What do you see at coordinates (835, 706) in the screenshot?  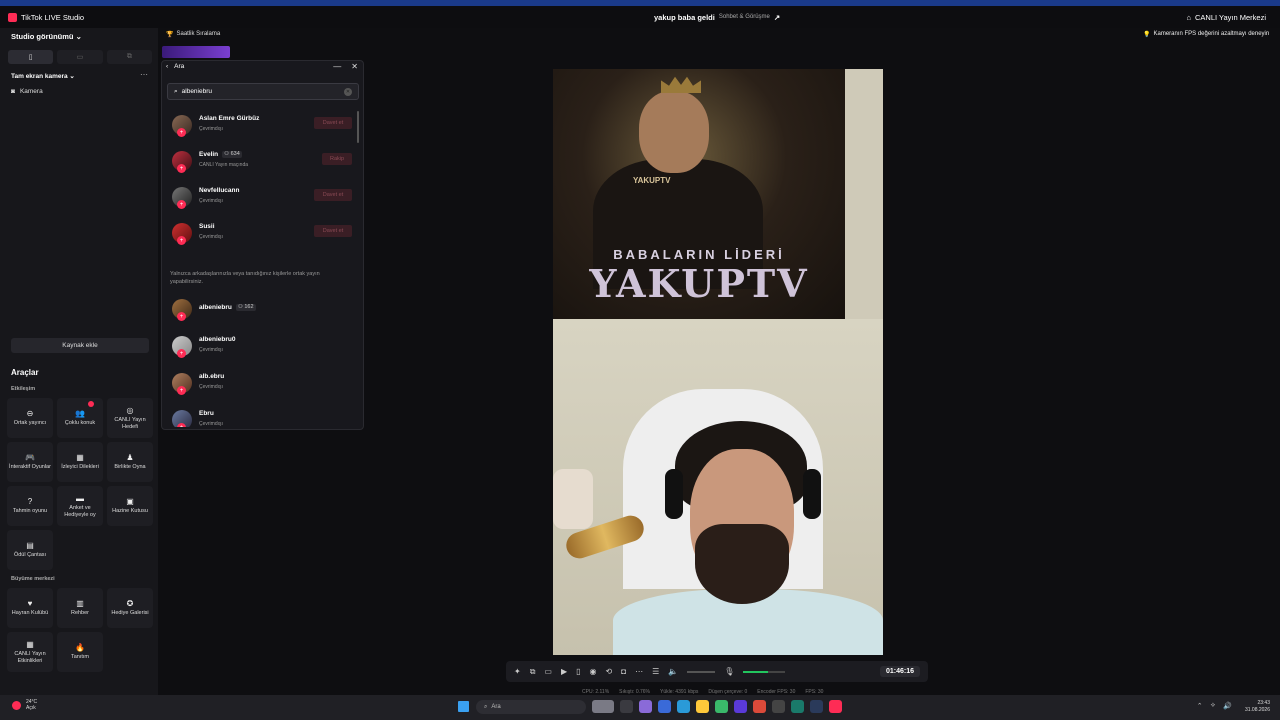 I see `tiktok-live-studio-icon` at bounding box center [835, 706].